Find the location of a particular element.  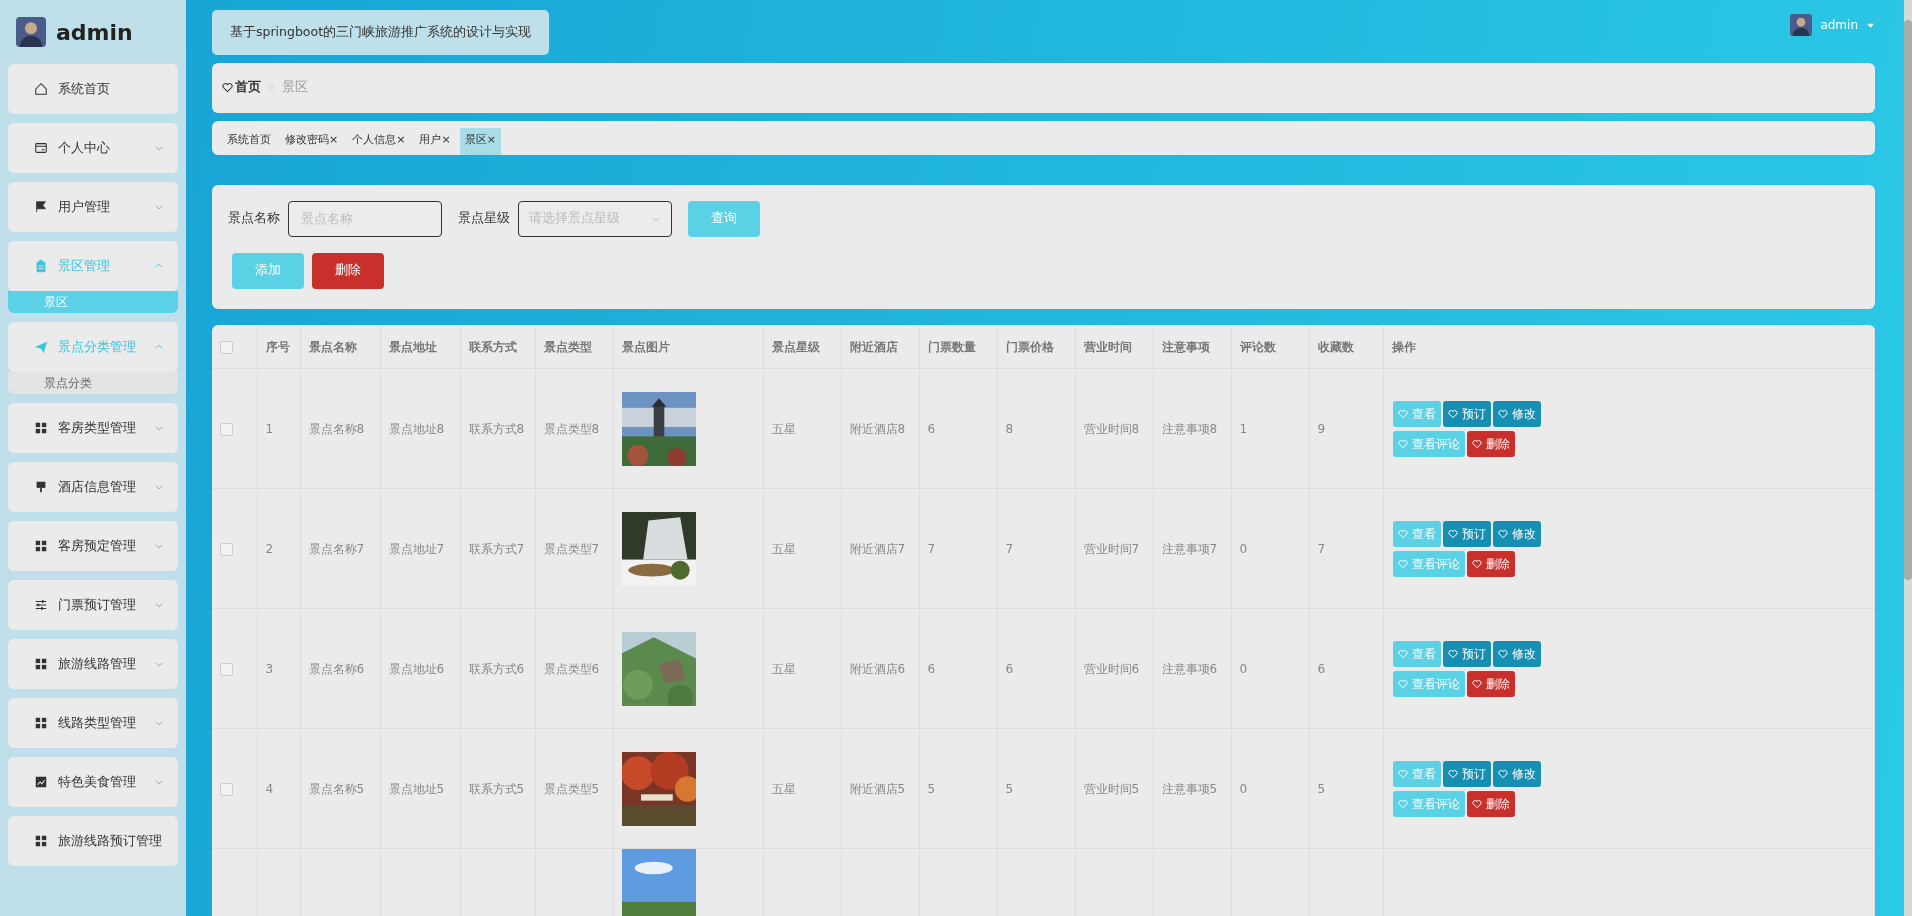

table-cell: 1 is located at coordinates (1243, 428).